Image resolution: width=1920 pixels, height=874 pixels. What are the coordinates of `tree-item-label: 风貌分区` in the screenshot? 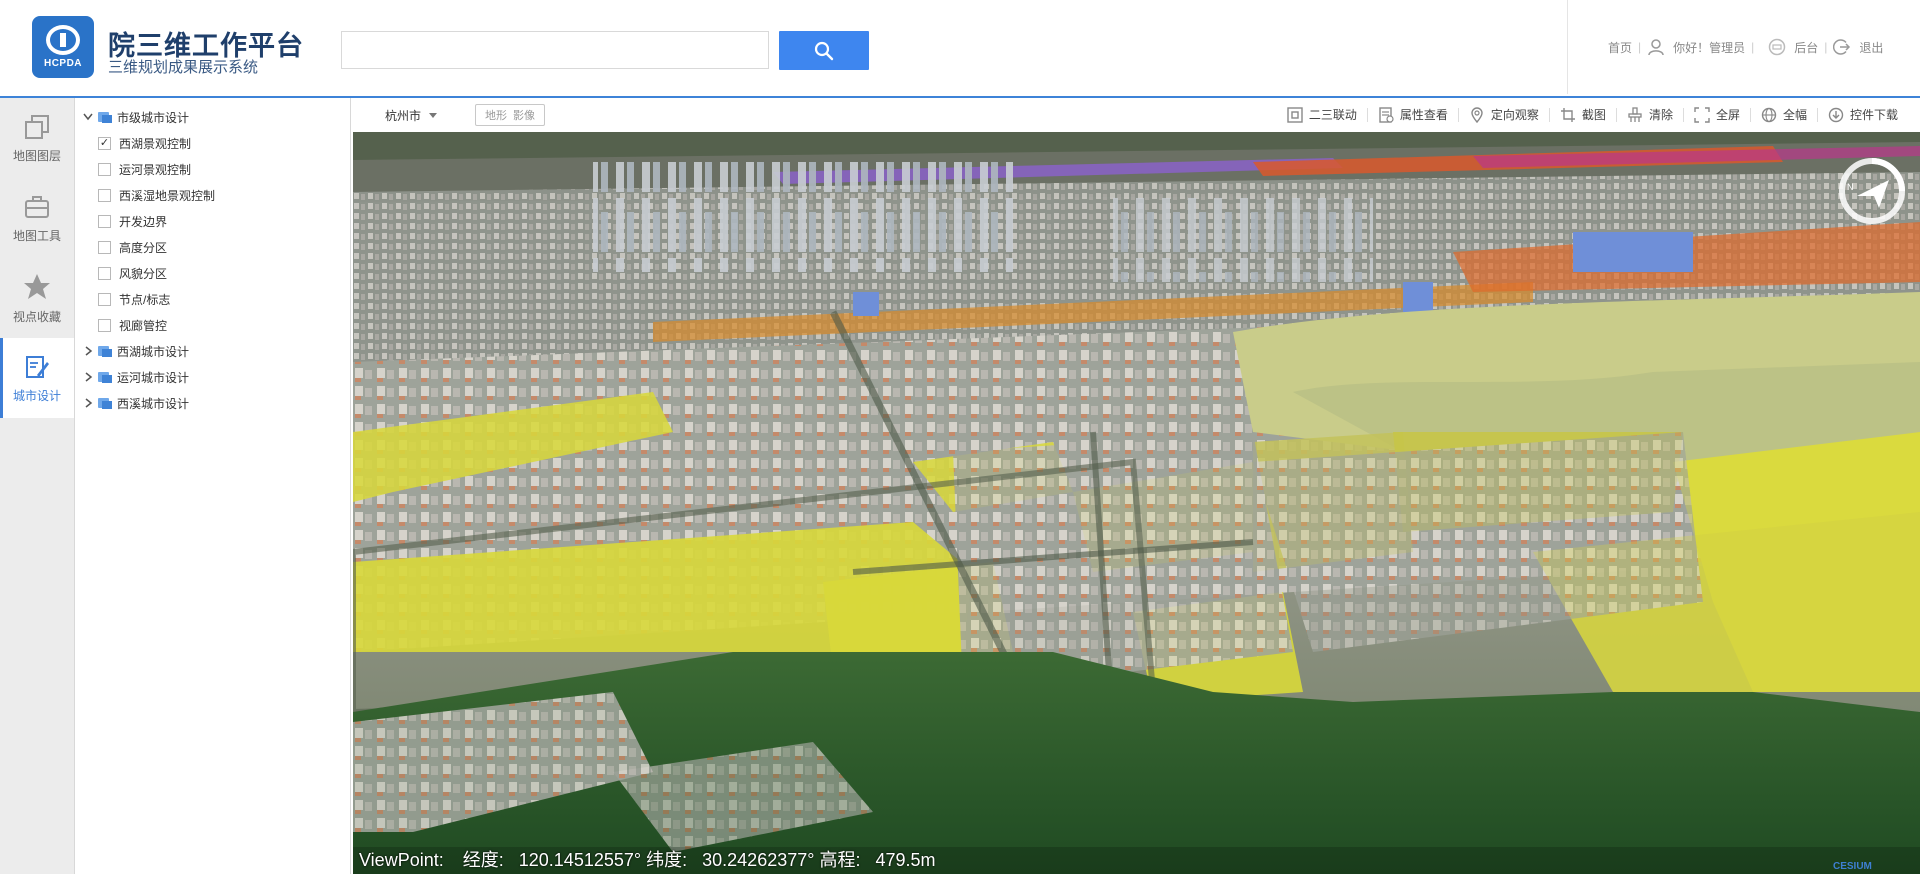 It's located at (143, 273).